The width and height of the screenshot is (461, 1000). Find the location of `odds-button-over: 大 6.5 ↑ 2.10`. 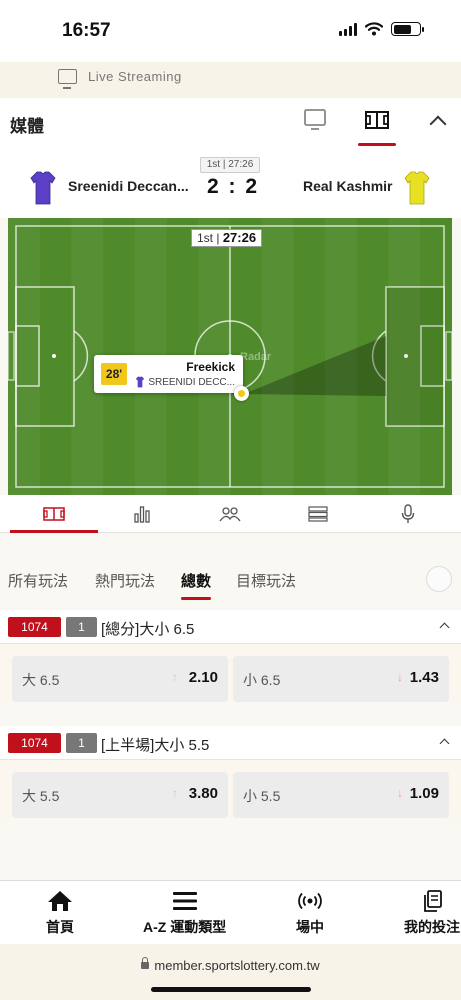

odds-button-over: 大 6.5 ↑ 2.10 is located at coordinates (120, 679).